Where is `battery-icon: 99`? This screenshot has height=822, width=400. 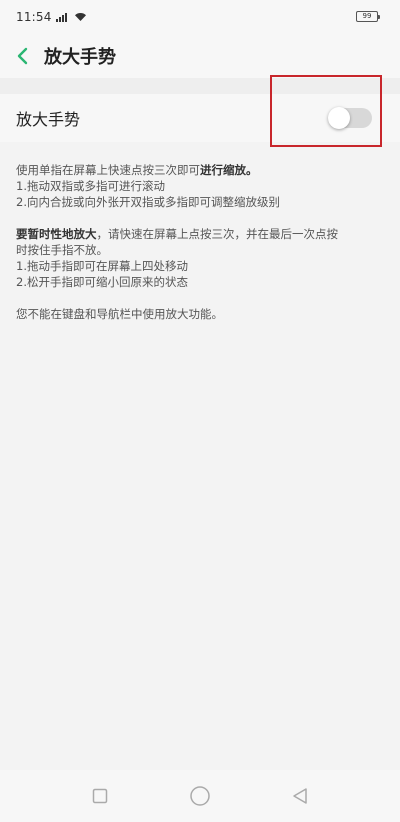
battery-icon: 99 is located at coordinates (368, 16).